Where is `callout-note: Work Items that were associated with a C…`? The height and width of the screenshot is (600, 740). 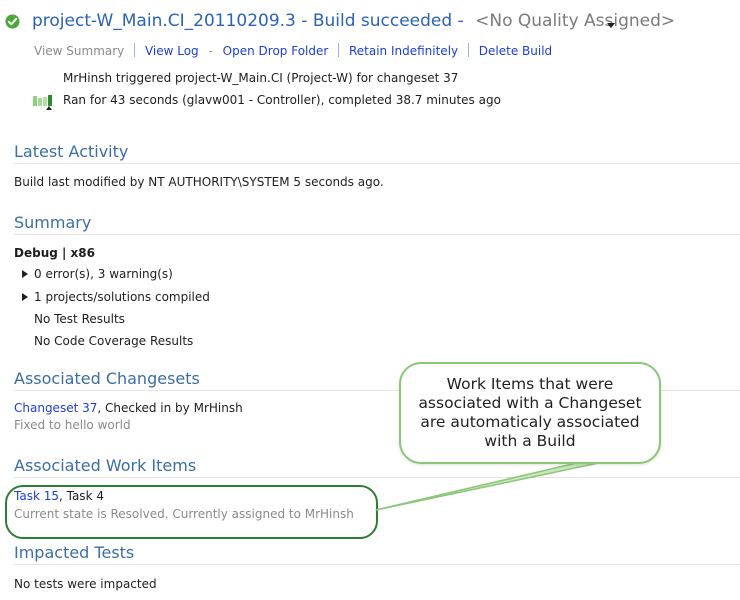
callout-note: Work Items that were associated with a C… is located at coordinates (530, 413).